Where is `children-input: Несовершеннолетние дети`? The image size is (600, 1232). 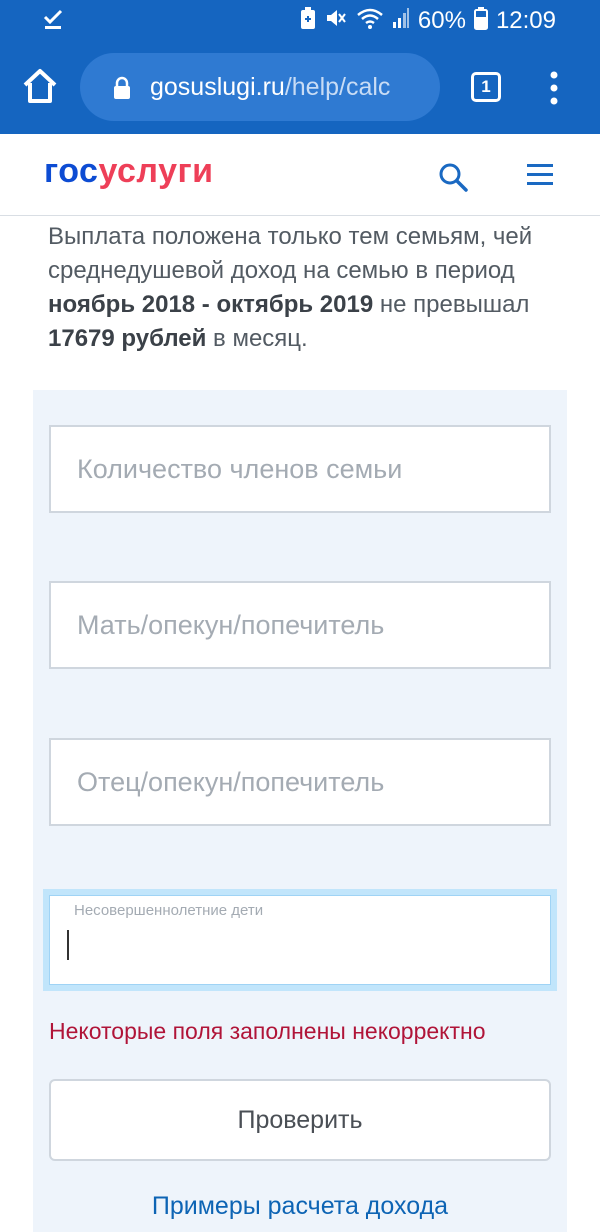 children-input: Несовершеннолетние дети is located at coordinates (300, 940).